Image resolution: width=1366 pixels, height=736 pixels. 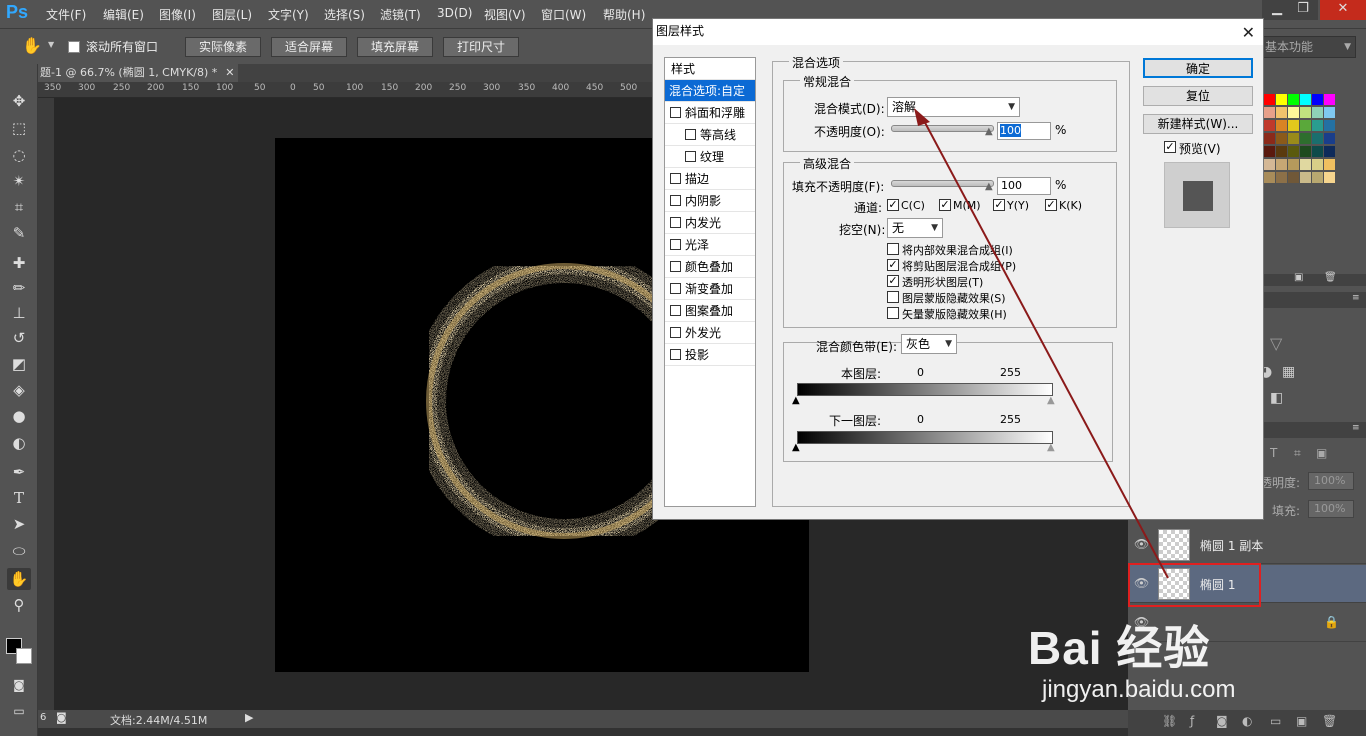 I want to click on baidu-watermark: Bai 经验 jingyan.baidu.com, so click(x=1131, y=658).